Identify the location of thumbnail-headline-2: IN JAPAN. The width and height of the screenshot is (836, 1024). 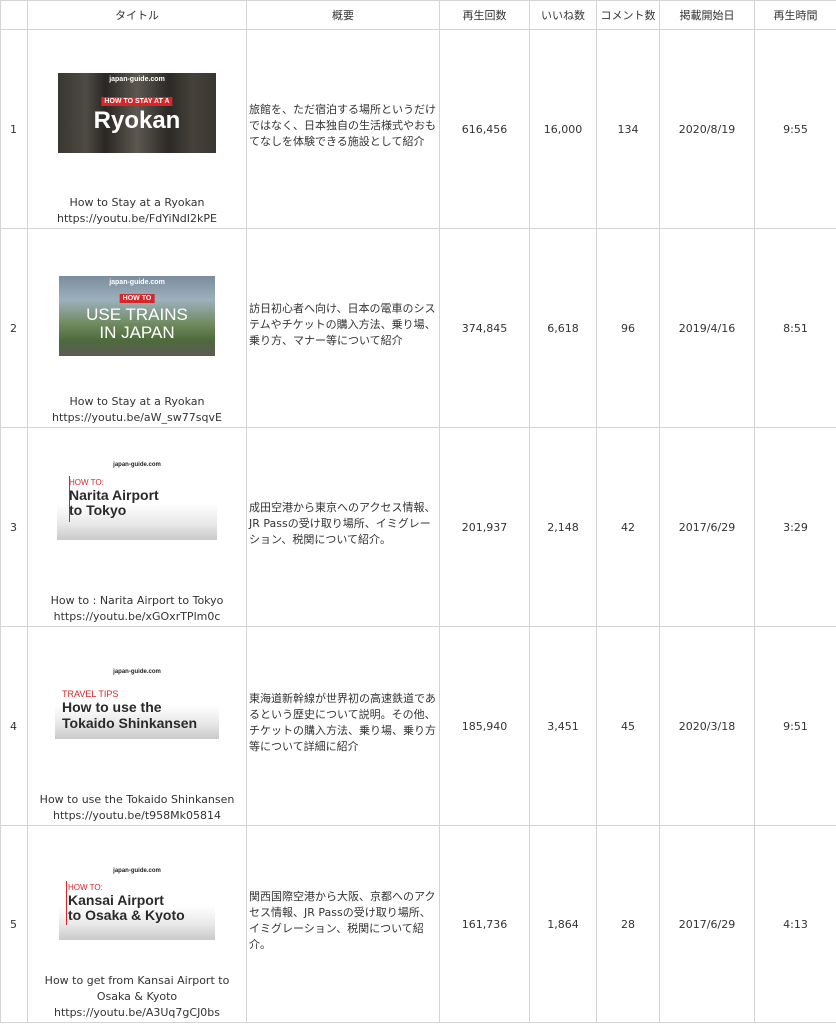
(137, 332).